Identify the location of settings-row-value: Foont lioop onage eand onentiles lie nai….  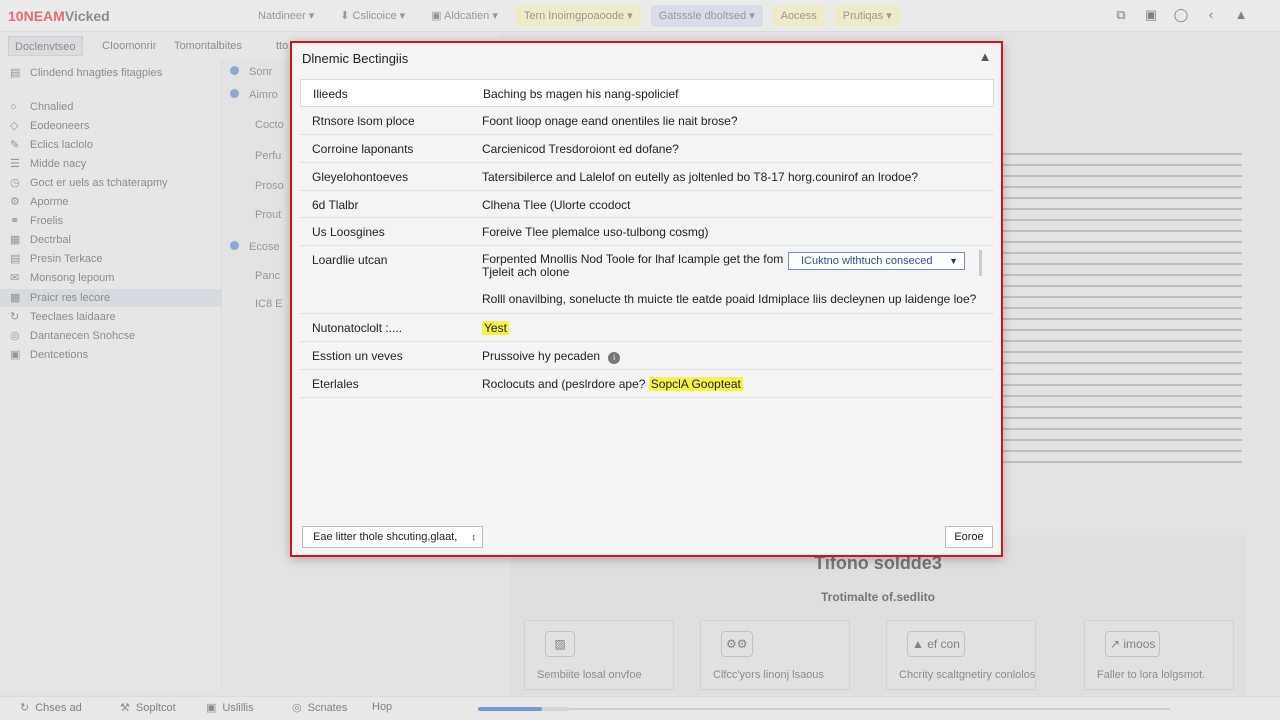
(610, 121).